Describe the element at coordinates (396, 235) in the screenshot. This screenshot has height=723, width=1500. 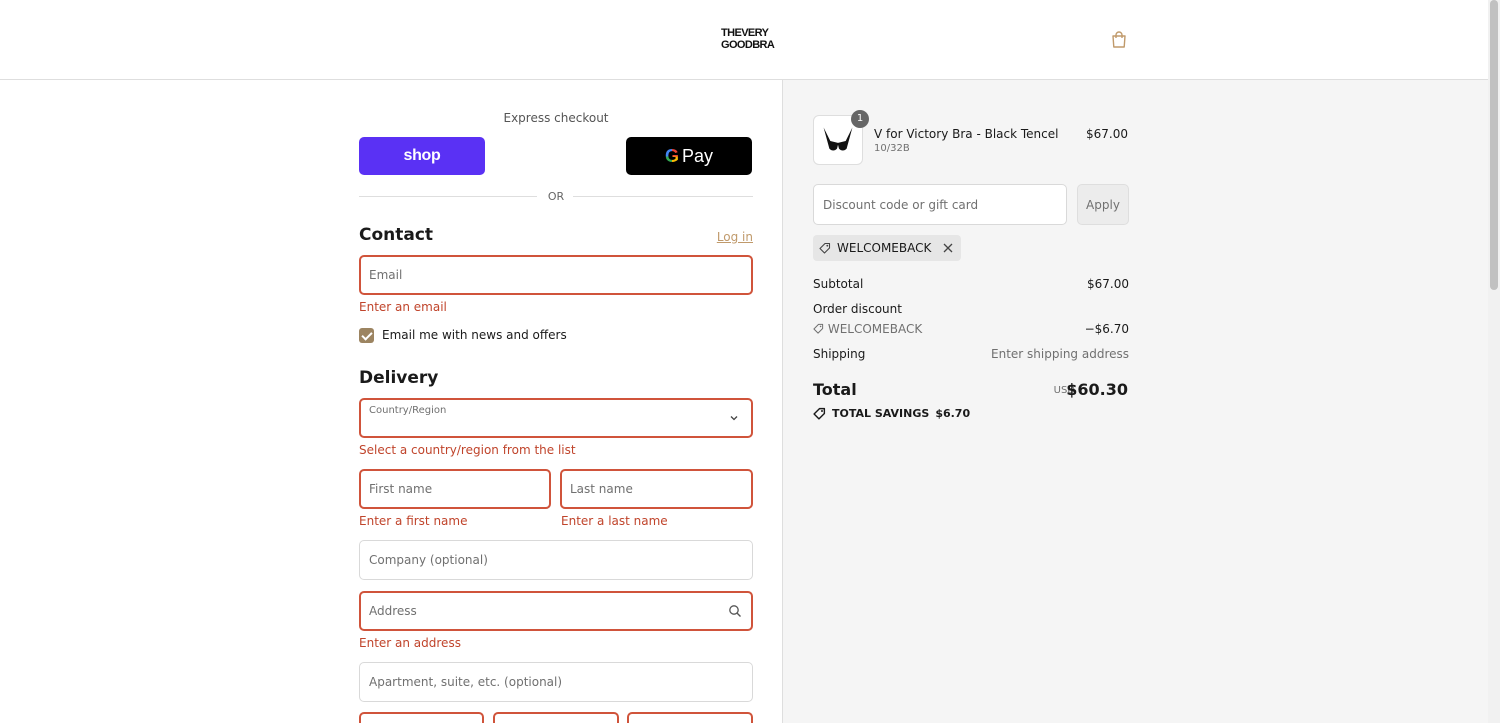
I see `contact-heading: Contact` at that location.